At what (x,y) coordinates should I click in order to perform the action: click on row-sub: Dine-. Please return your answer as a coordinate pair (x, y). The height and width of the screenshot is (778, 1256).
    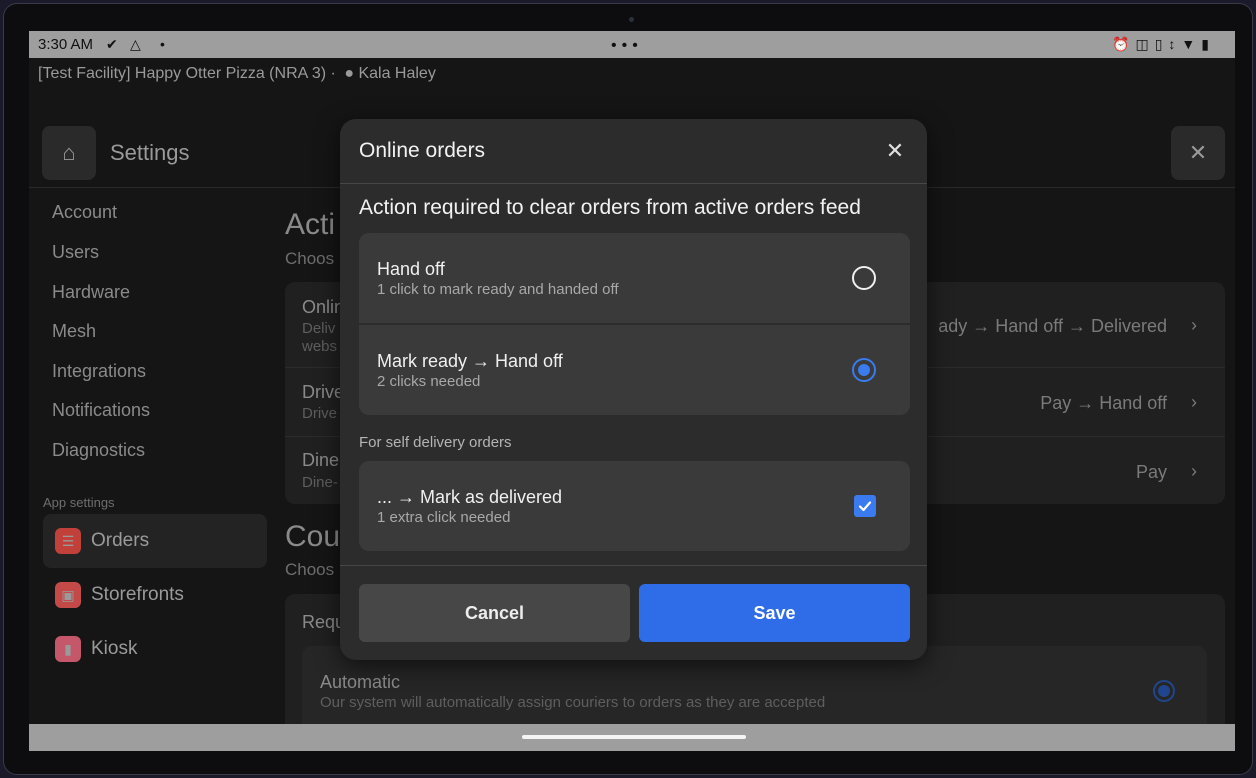
    Looking at the image, I should click on (320, 482).